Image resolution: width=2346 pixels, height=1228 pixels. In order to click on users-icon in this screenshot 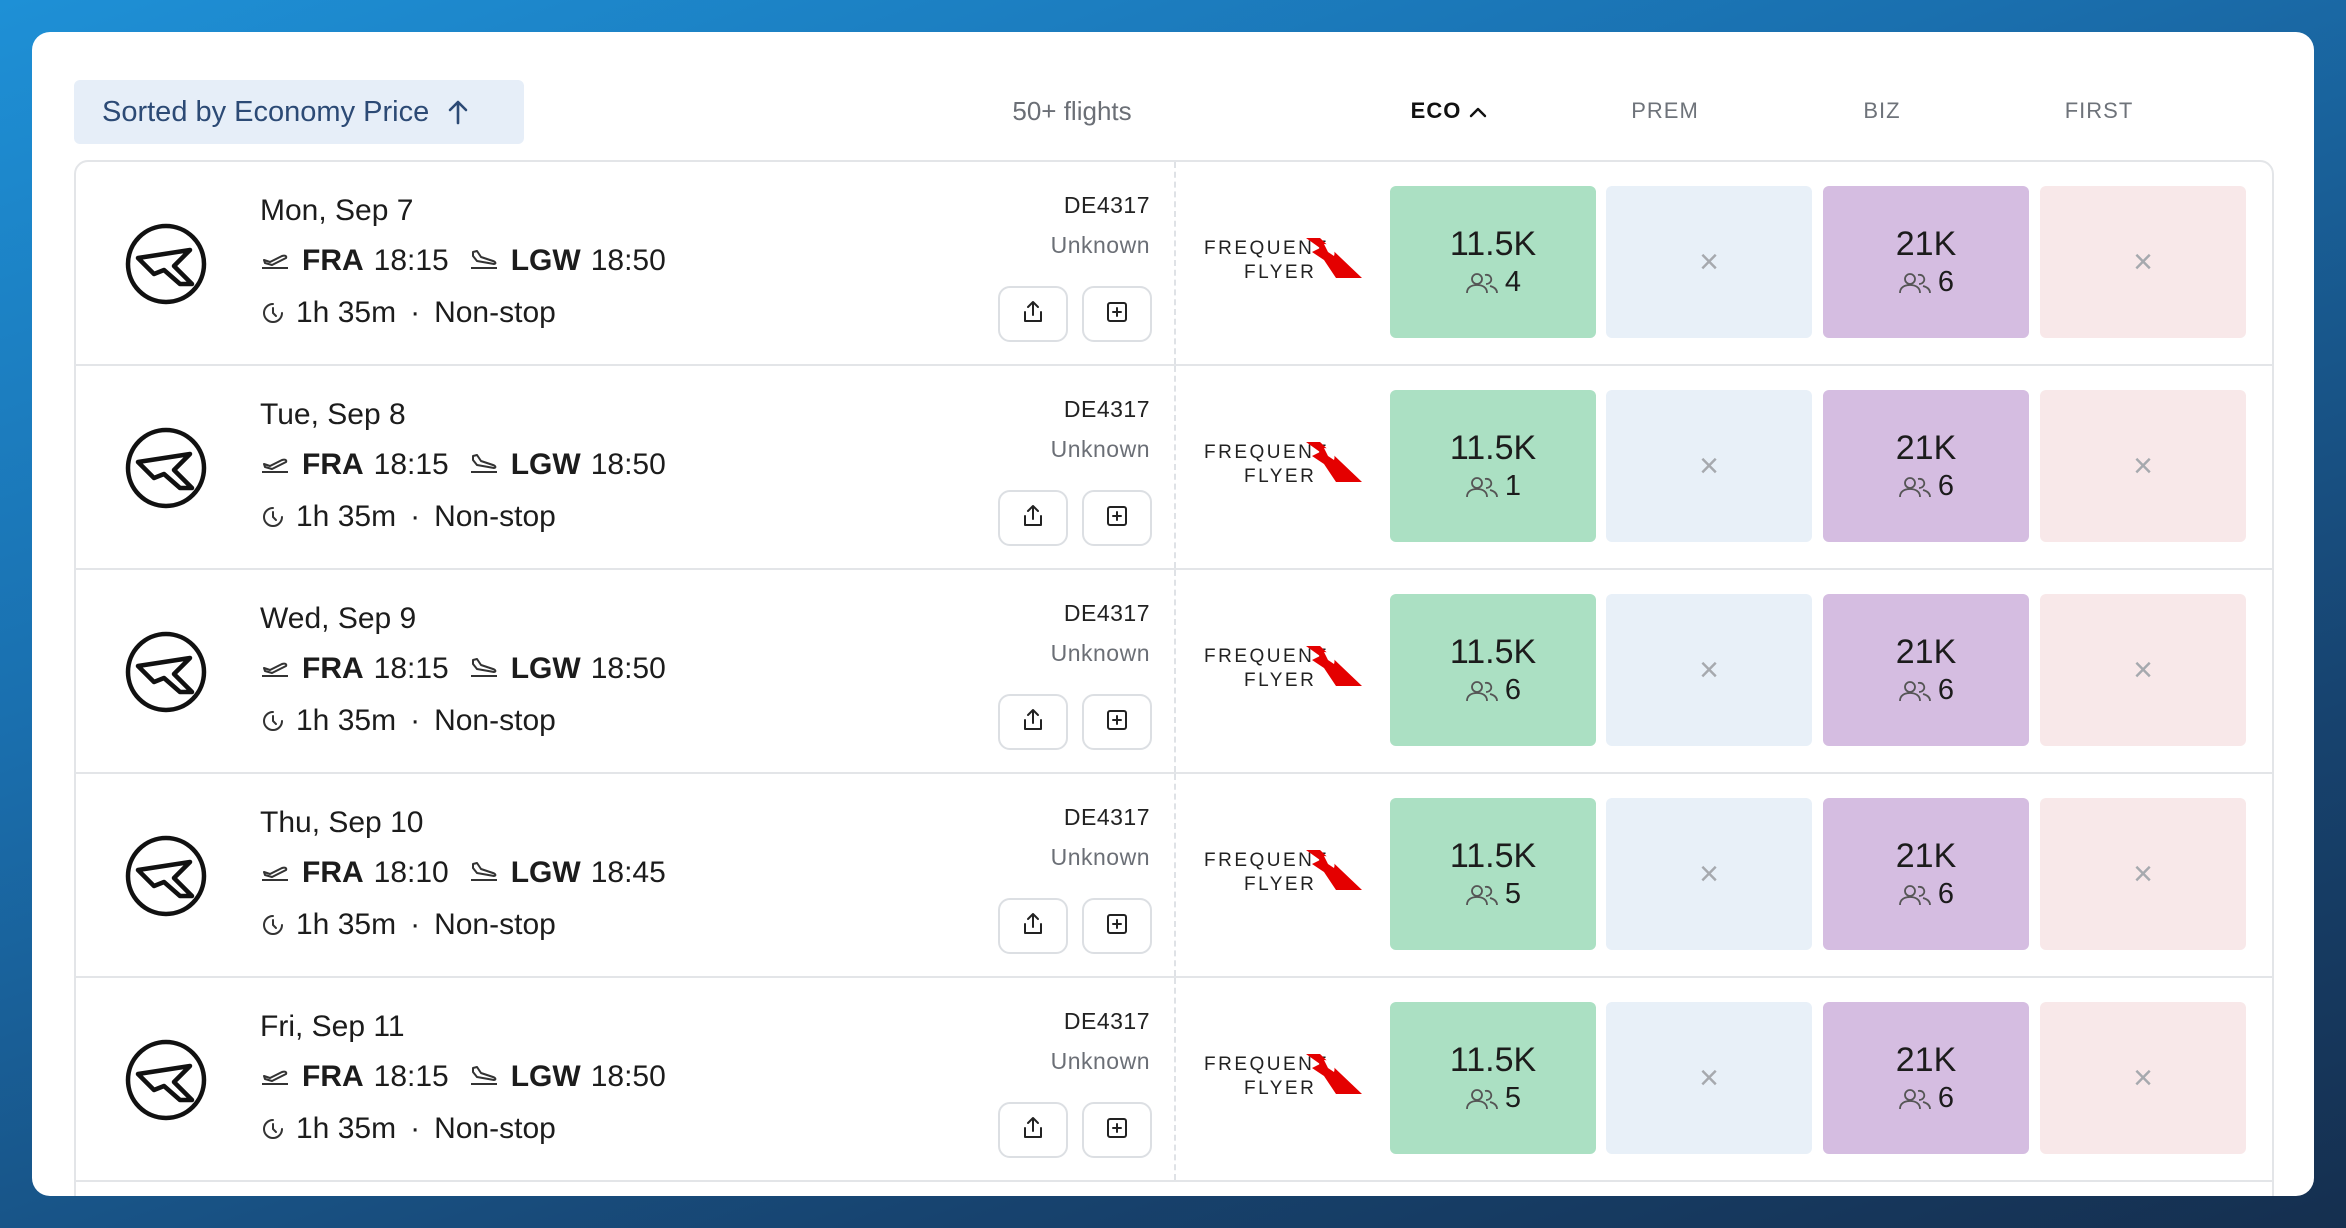, I will do `click(1482, 283)`.